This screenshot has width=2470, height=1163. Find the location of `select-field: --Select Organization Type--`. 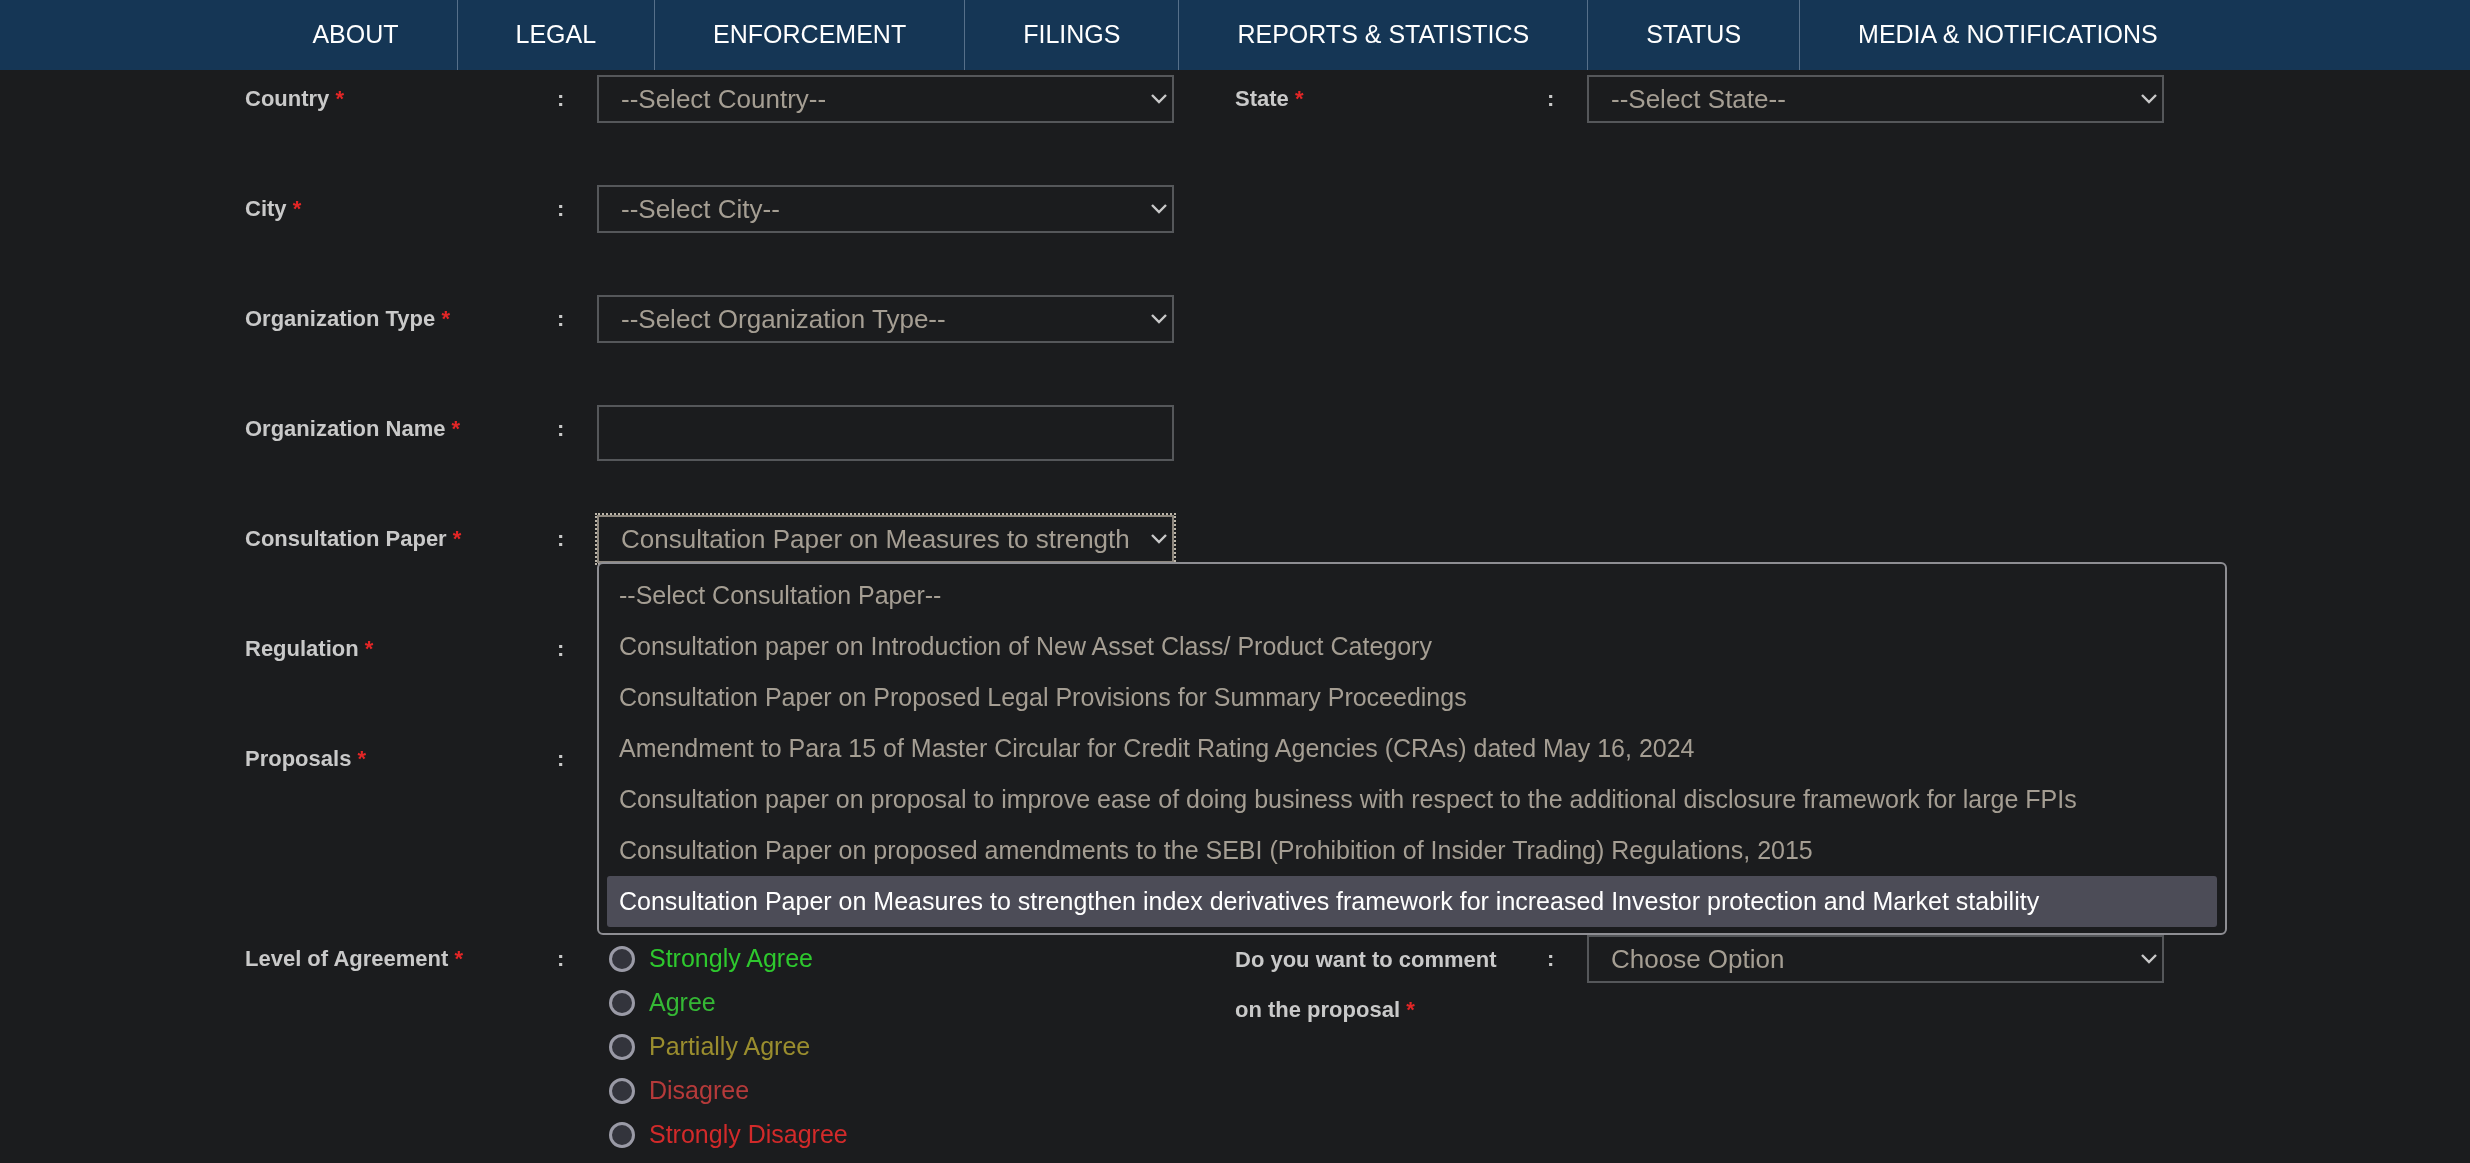

select-field: --Select Organization Type-- is located at coordinates (885, 319).